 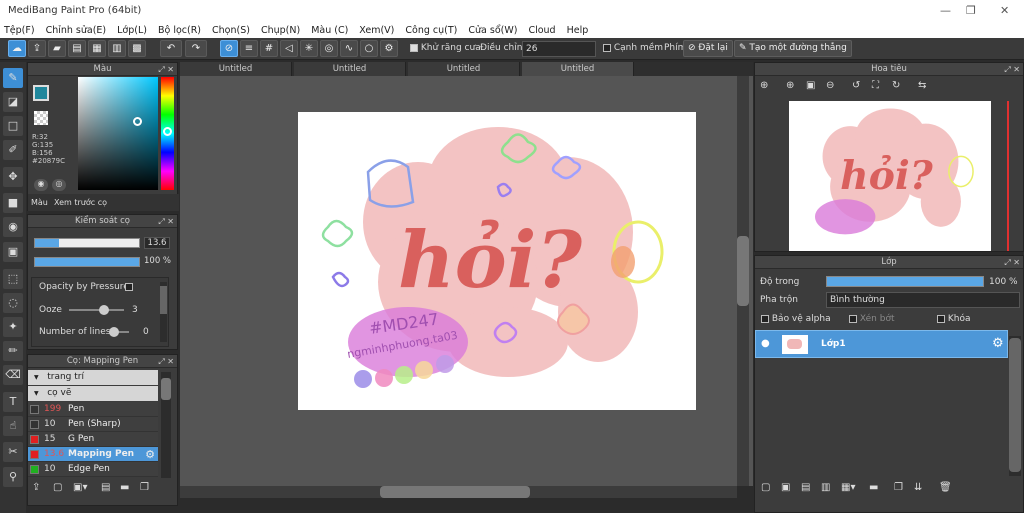 I want to click on grid-icon: ▦, so click(x=97, y=48).